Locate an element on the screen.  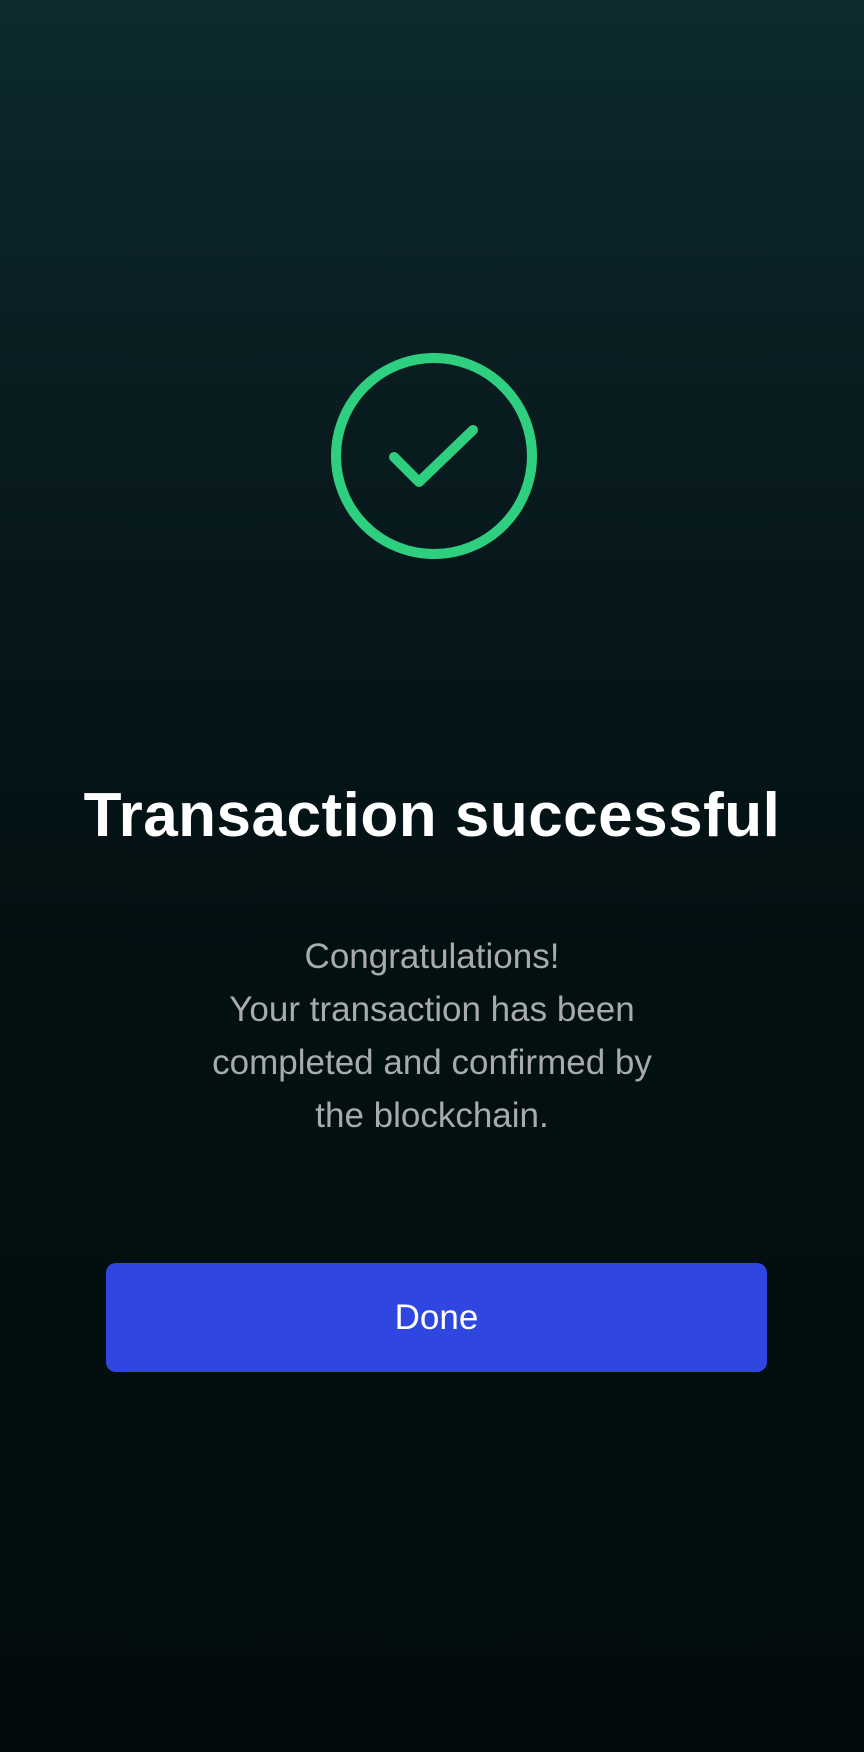
message-line: Congratulations! is located at coordinates (432, 956).